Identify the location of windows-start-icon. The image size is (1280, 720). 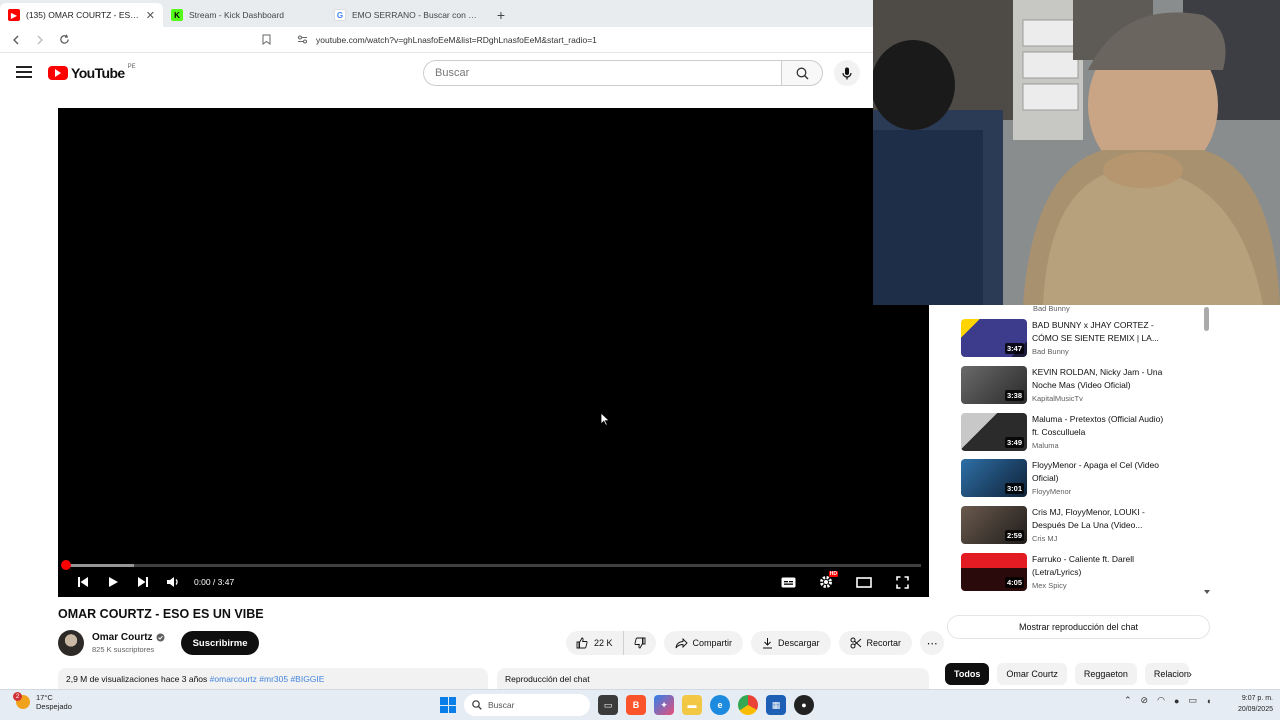
(448, 705).